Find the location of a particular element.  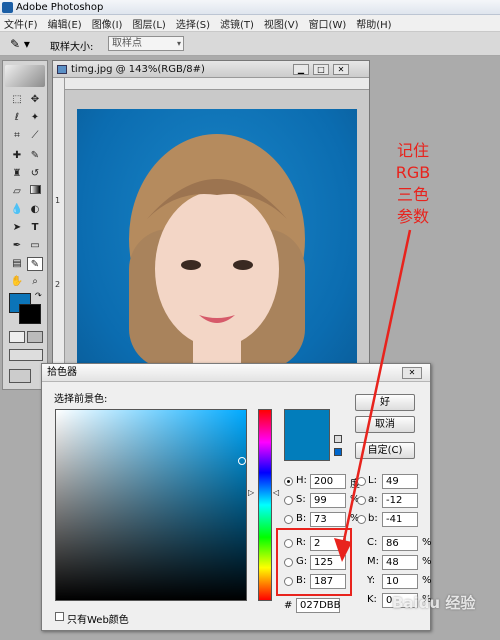

quick-mask-icon is located at coordinates (17, 337).